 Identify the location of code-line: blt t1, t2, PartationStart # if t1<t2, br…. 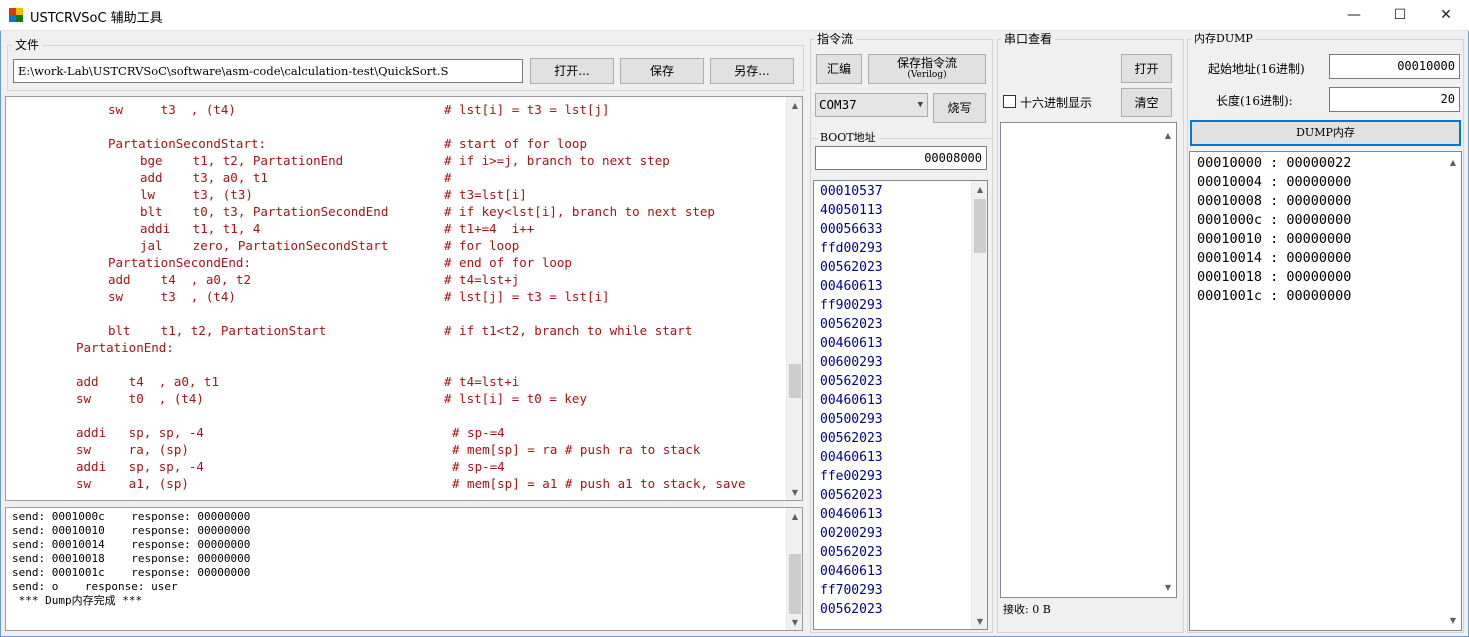
(396, 330).